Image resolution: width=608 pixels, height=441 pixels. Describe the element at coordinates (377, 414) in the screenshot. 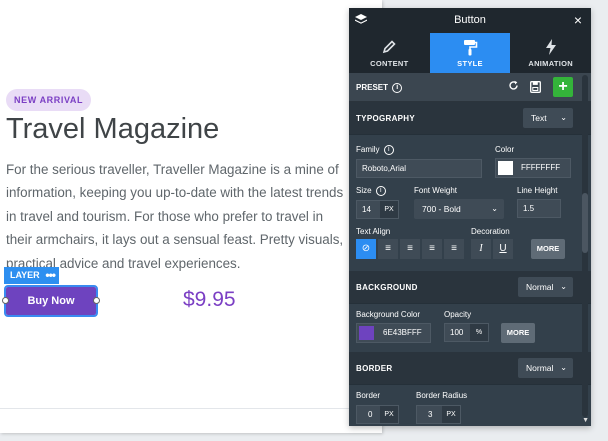

I see `border-width-field: 0 PX` at that location.